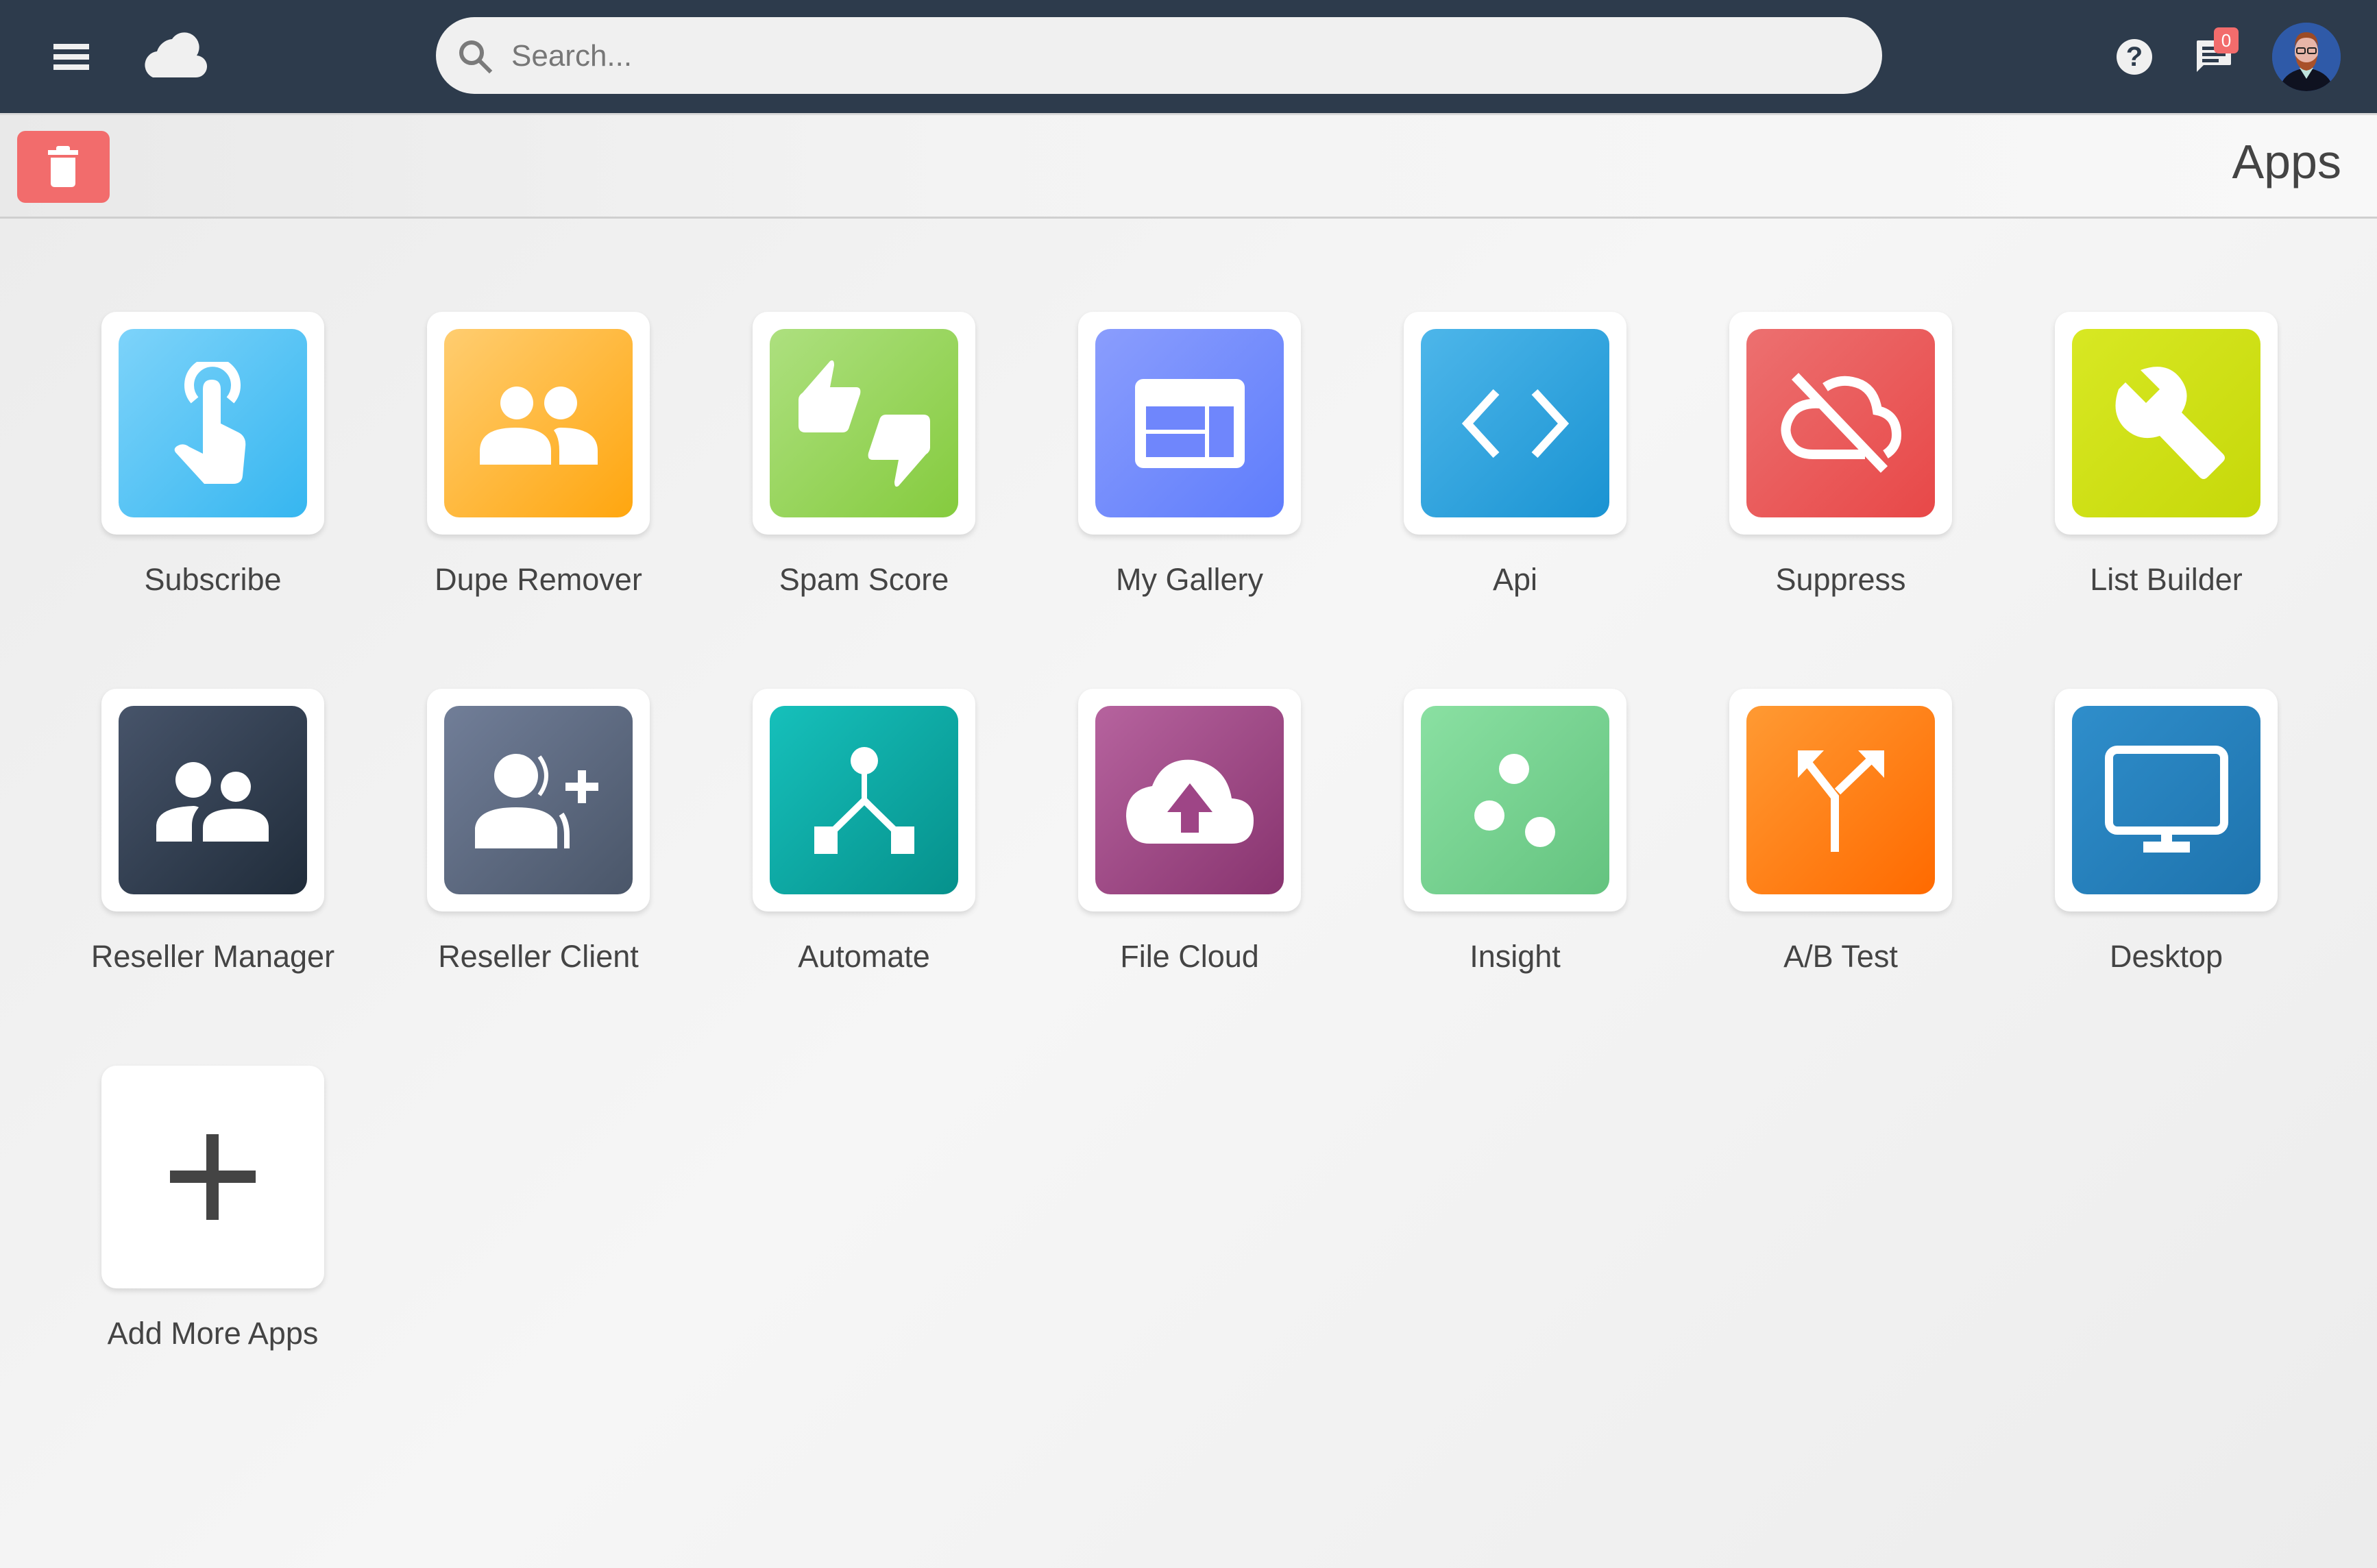 The height and width of the screenshot is (1568, 2377). What do you see at coordinates (539, 956) in the screenshot?
I see `app-label: Reseller Client` at bounding box center [539, 956].